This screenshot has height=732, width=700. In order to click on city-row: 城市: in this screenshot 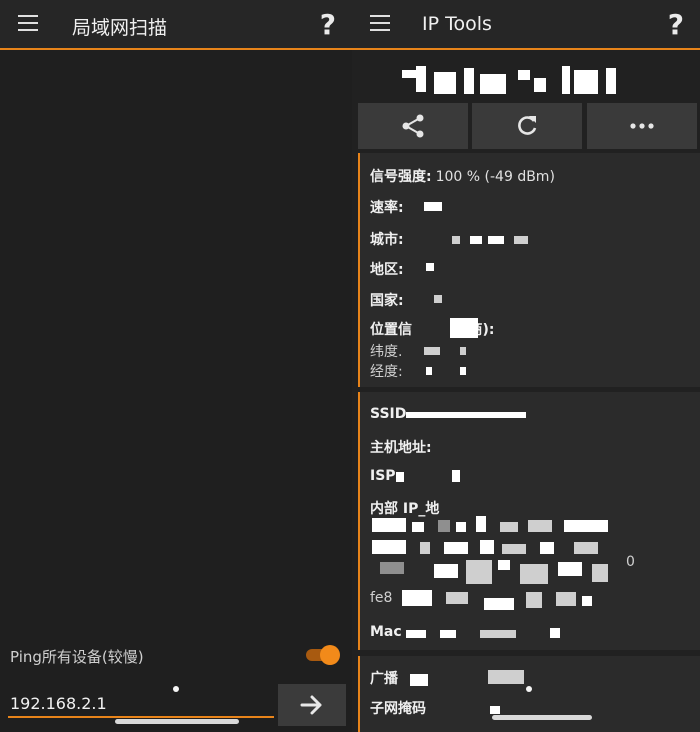, I will do `click(387, 239)`.